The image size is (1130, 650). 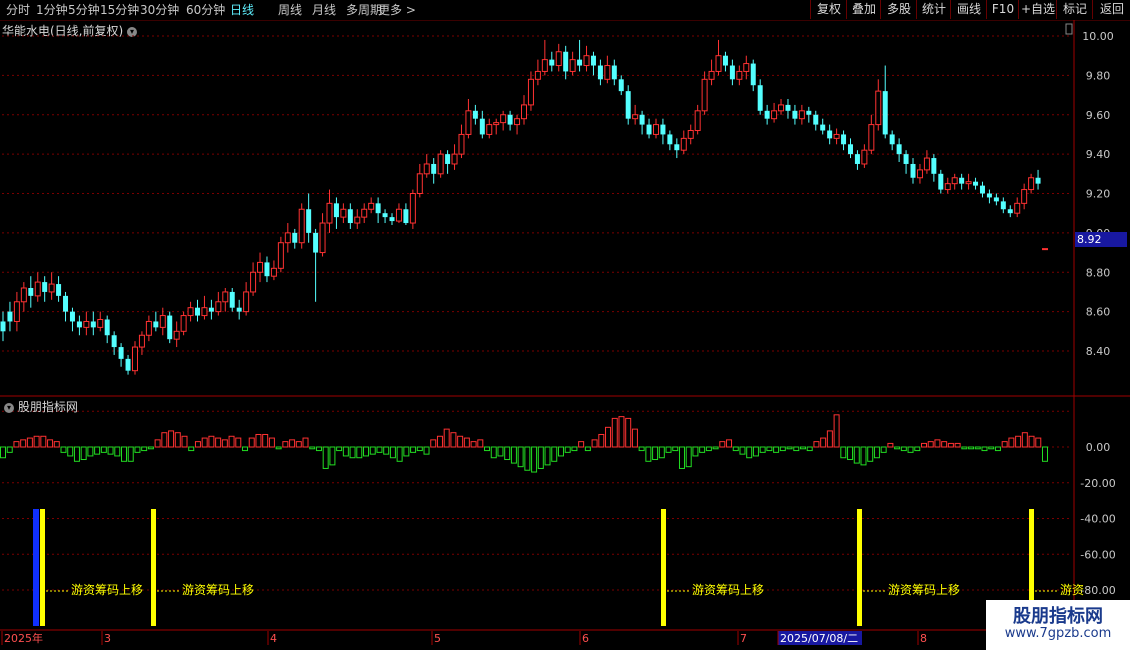 I want to click on indicator-tick-label: -40.00, so click(x=1097, y=519).